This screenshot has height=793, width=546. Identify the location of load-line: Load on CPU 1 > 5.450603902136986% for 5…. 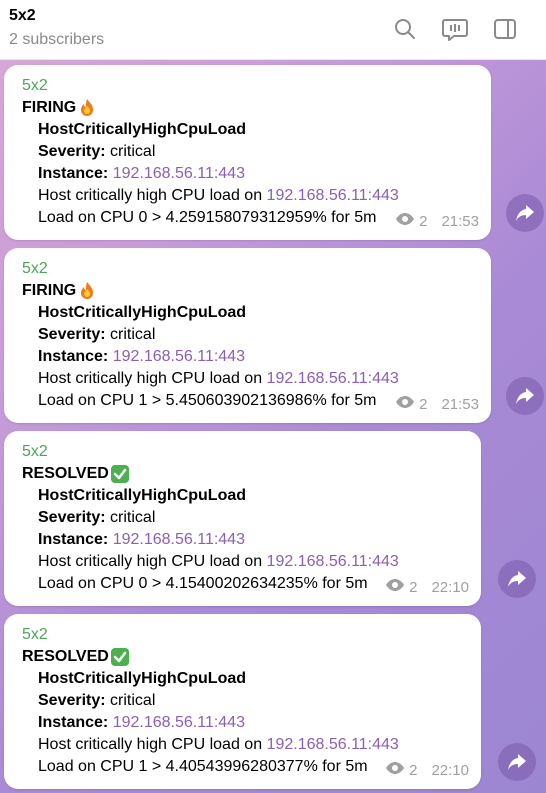
(207, 400).